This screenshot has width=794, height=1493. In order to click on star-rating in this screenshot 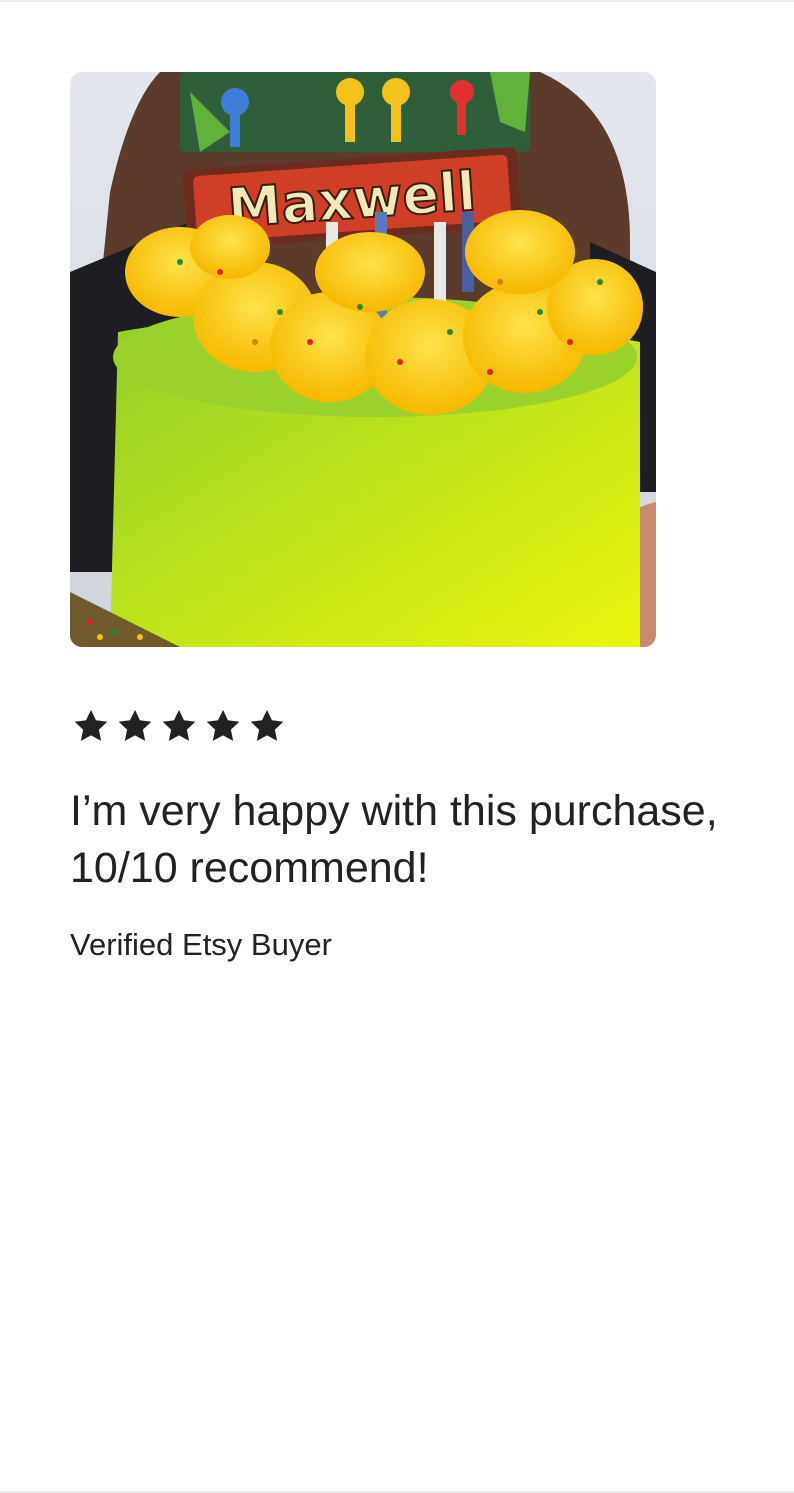, I will do `click(411, 726)`.